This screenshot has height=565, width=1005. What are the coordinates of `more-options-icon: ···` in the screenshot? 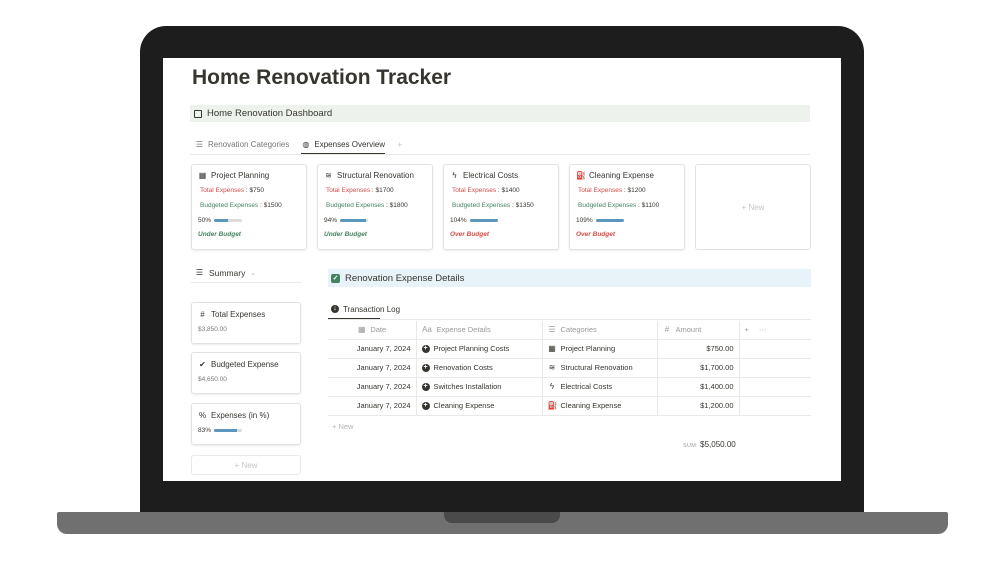 It's located at (763, 329).